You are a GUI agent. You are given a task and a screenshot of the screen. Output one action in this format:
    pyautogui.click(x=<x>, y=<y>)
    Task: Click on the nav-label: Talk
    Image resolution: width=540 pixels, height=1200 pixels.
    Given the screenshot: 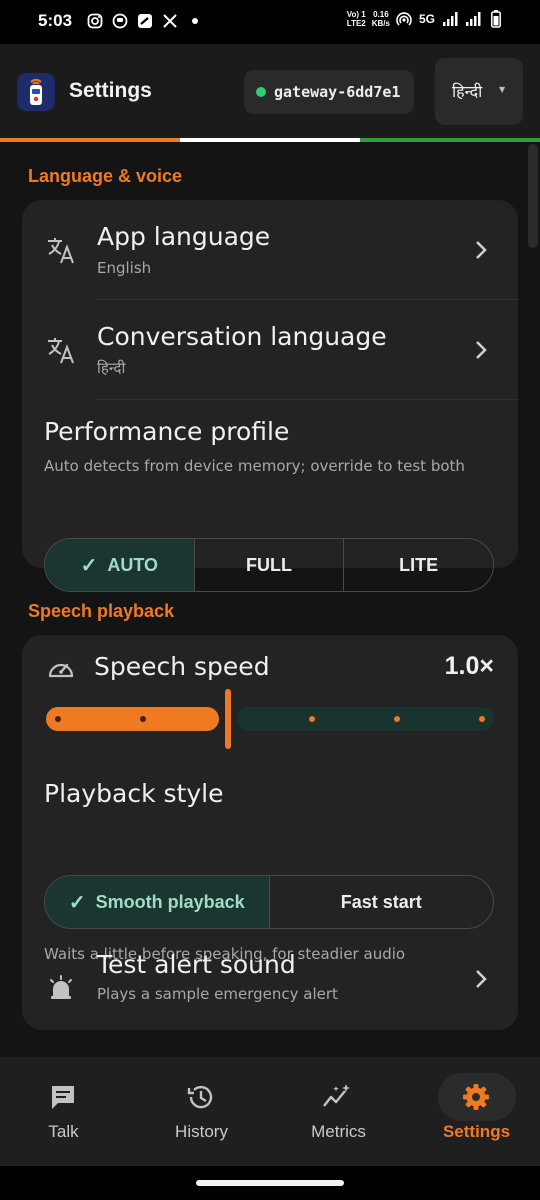 What is the action you would take?
    pyautogui.click(x=63, y=1131)
    